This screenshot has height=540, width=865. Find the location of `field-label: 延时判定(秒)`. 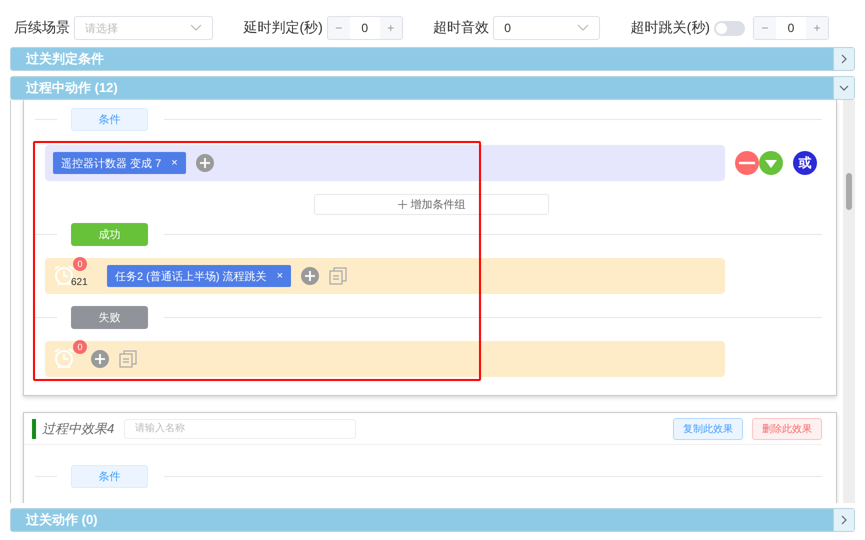

field-label: 延时判定(秒) is located at coordinates (283, 28).